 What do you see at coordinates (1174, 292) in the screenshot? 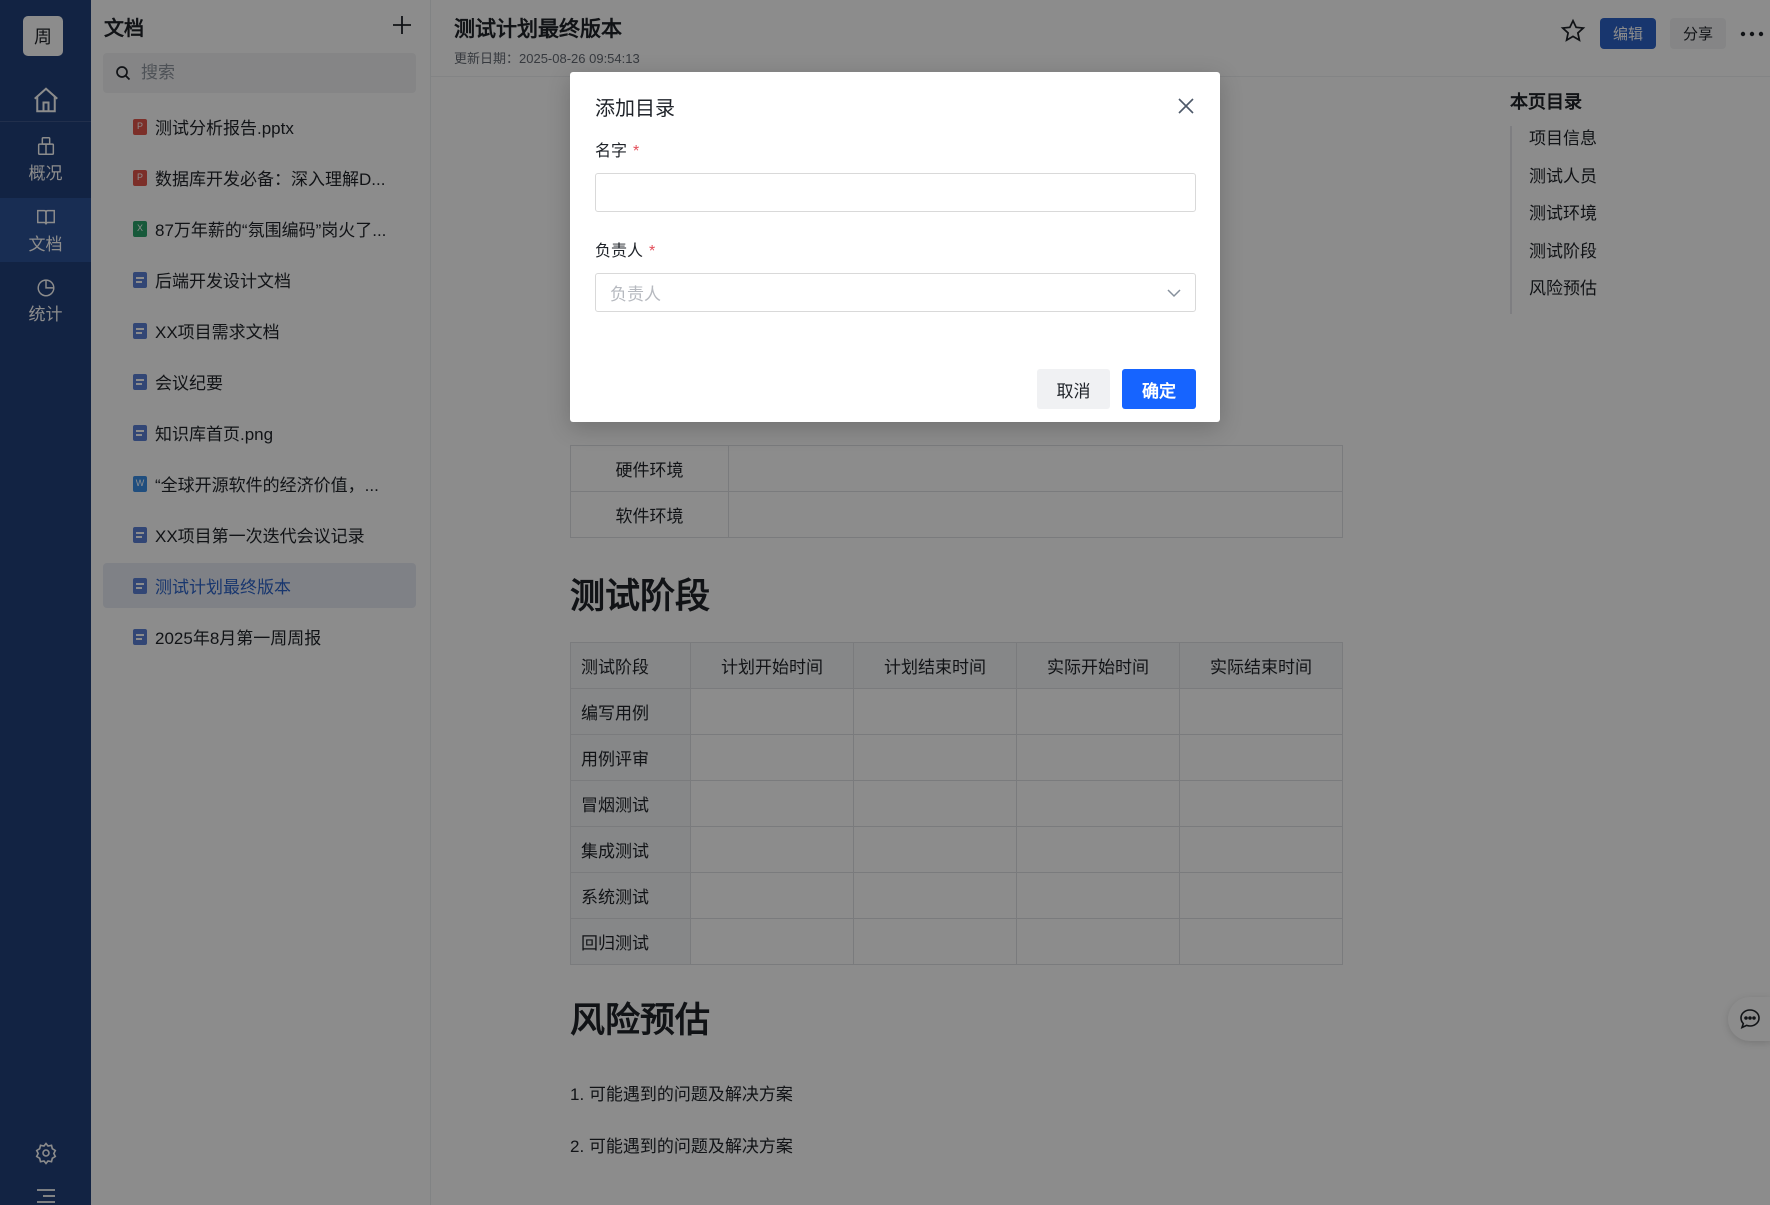
I see `chevron-down-icon` at bounding box center [1174, 292].